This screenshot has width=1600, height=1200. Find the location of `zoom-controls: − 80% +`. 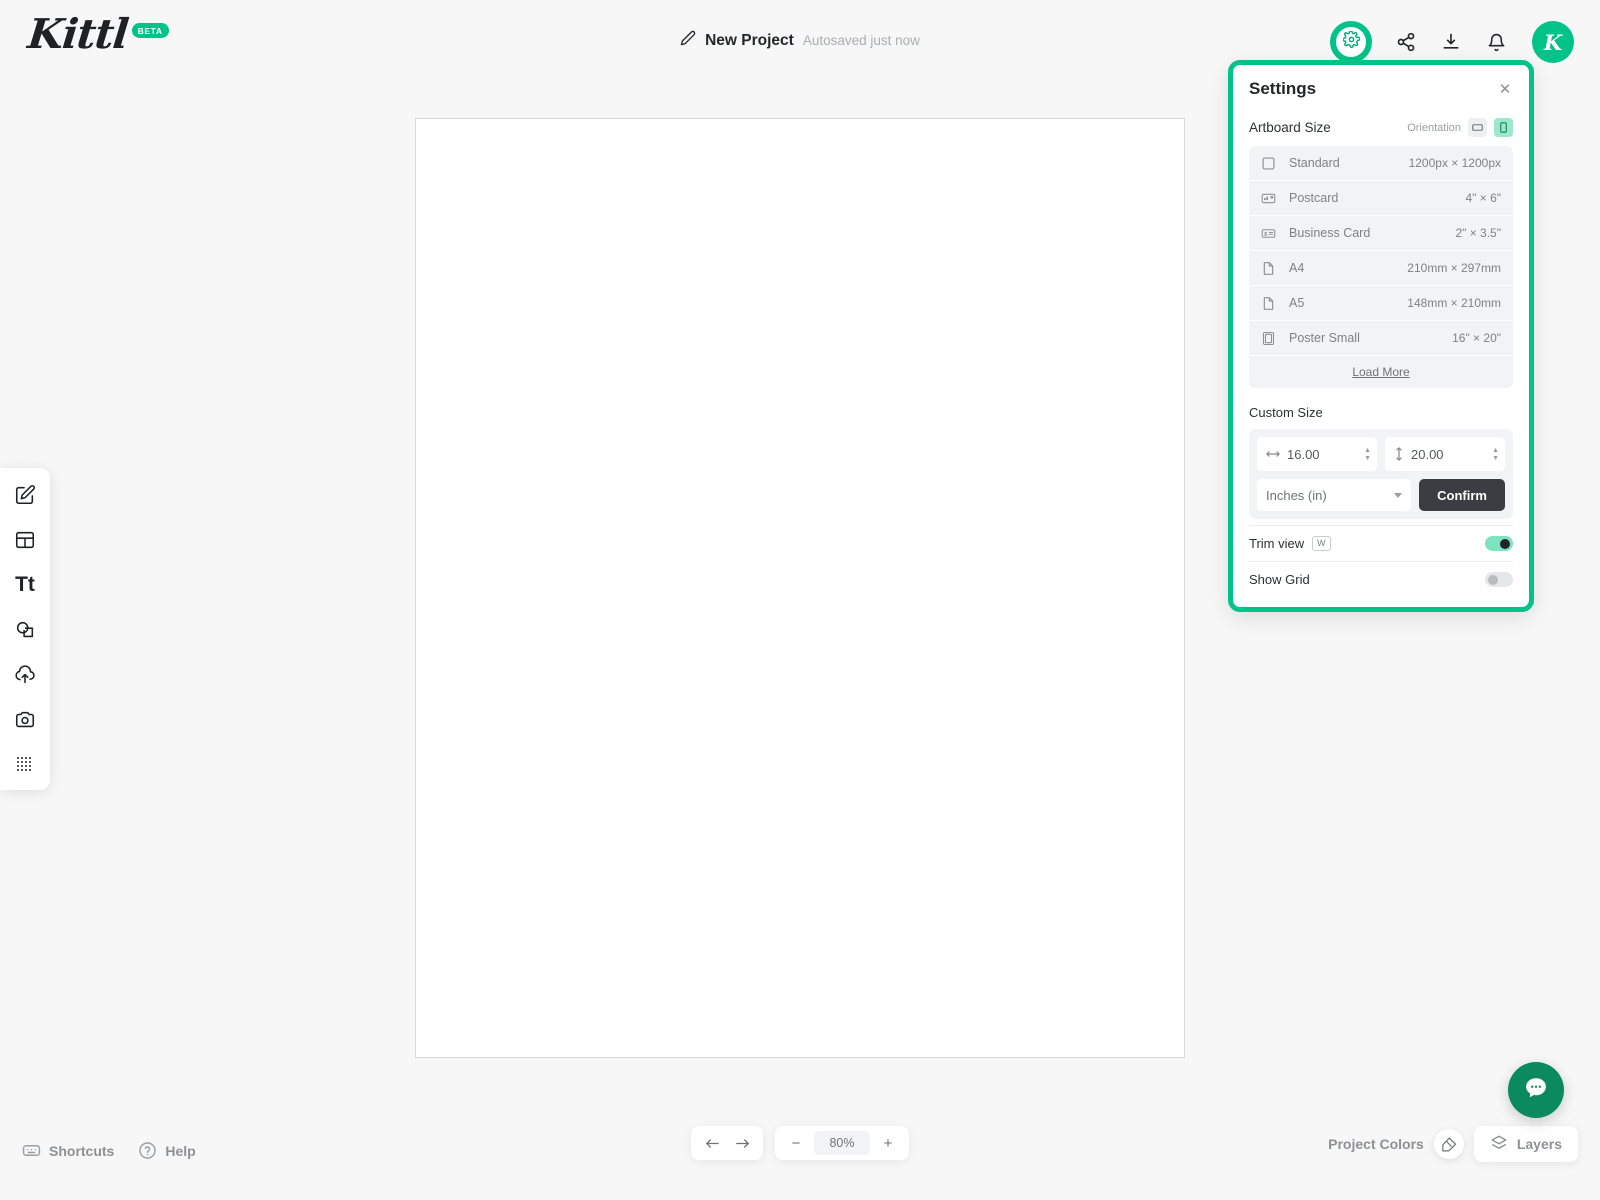

zoom-controls: − 80% + is located at coordinates (800, 1143).